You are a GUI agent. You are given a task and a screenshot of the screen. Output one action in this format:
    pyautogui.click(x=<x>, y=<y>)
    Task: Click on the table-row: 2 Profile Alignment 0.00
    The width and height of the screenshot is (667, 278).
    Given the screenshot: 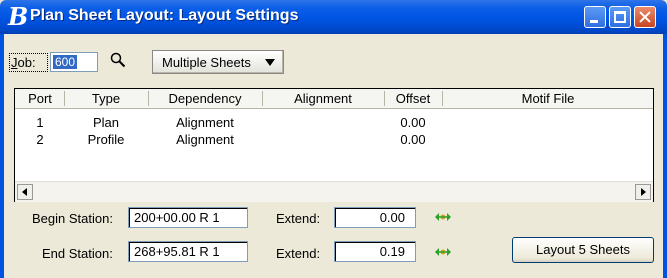 What is the action you would take?
    pyautogui.click(x=334, y=140)
    